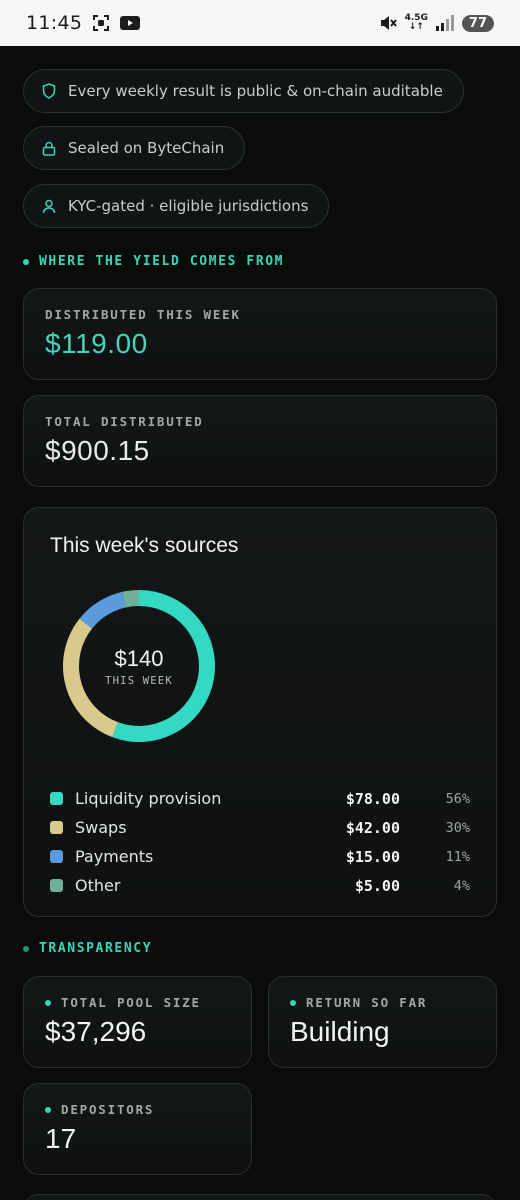  Describe the element at coordinates (260, 23) in the screenshot. I see `status-bar: 11:45 4.5G ↓↑ 77` at that location.